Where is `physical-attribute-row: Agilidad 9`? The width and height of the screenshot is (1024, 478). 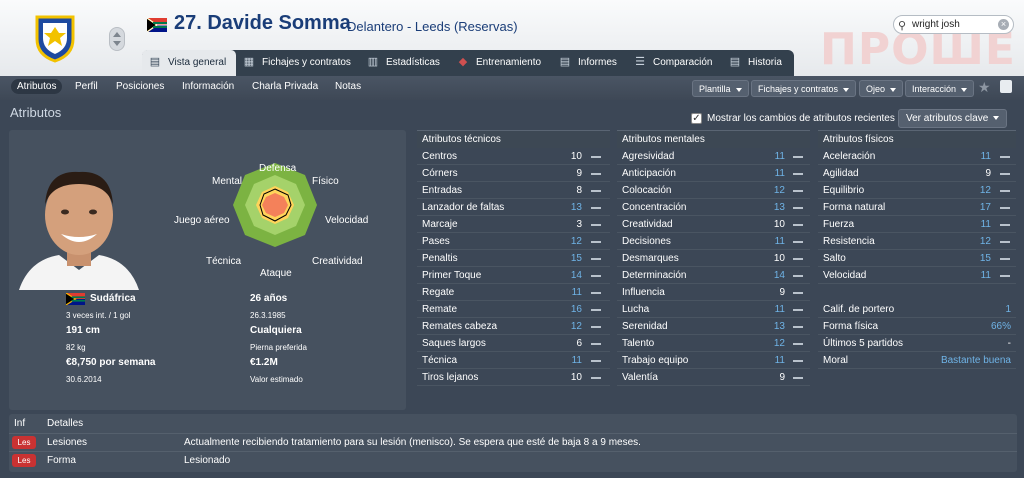
physical-attribute-row: Agilidad 9 is located at coordinates (917, 173).